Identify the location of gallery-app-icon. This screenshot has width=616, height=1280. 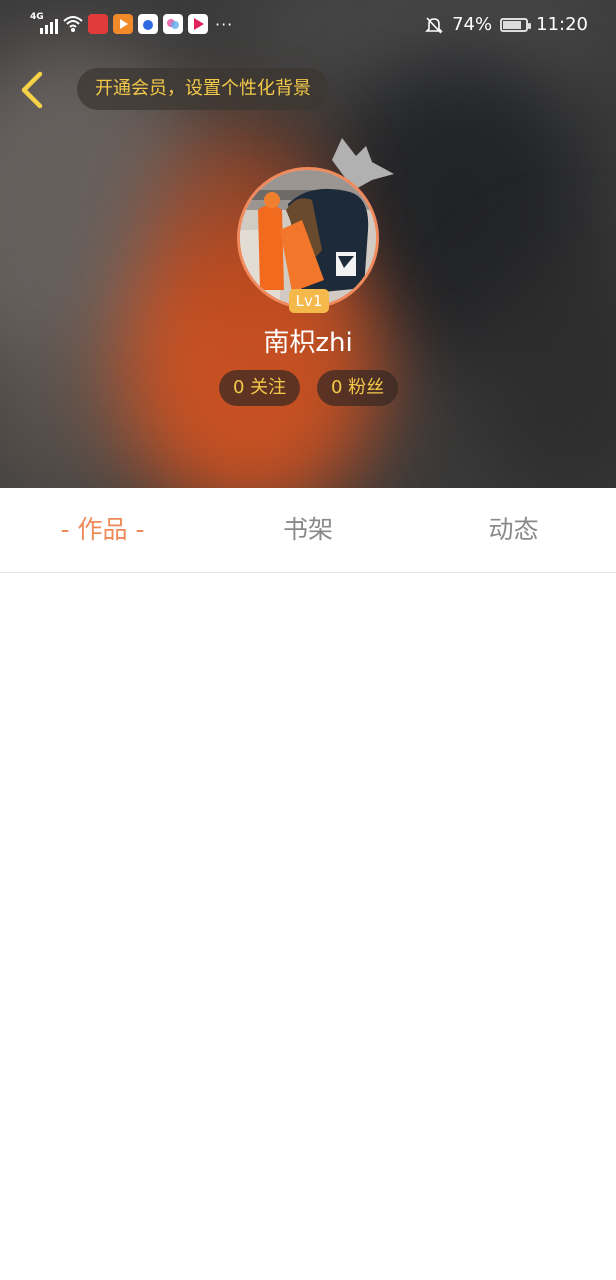
(173, 24).